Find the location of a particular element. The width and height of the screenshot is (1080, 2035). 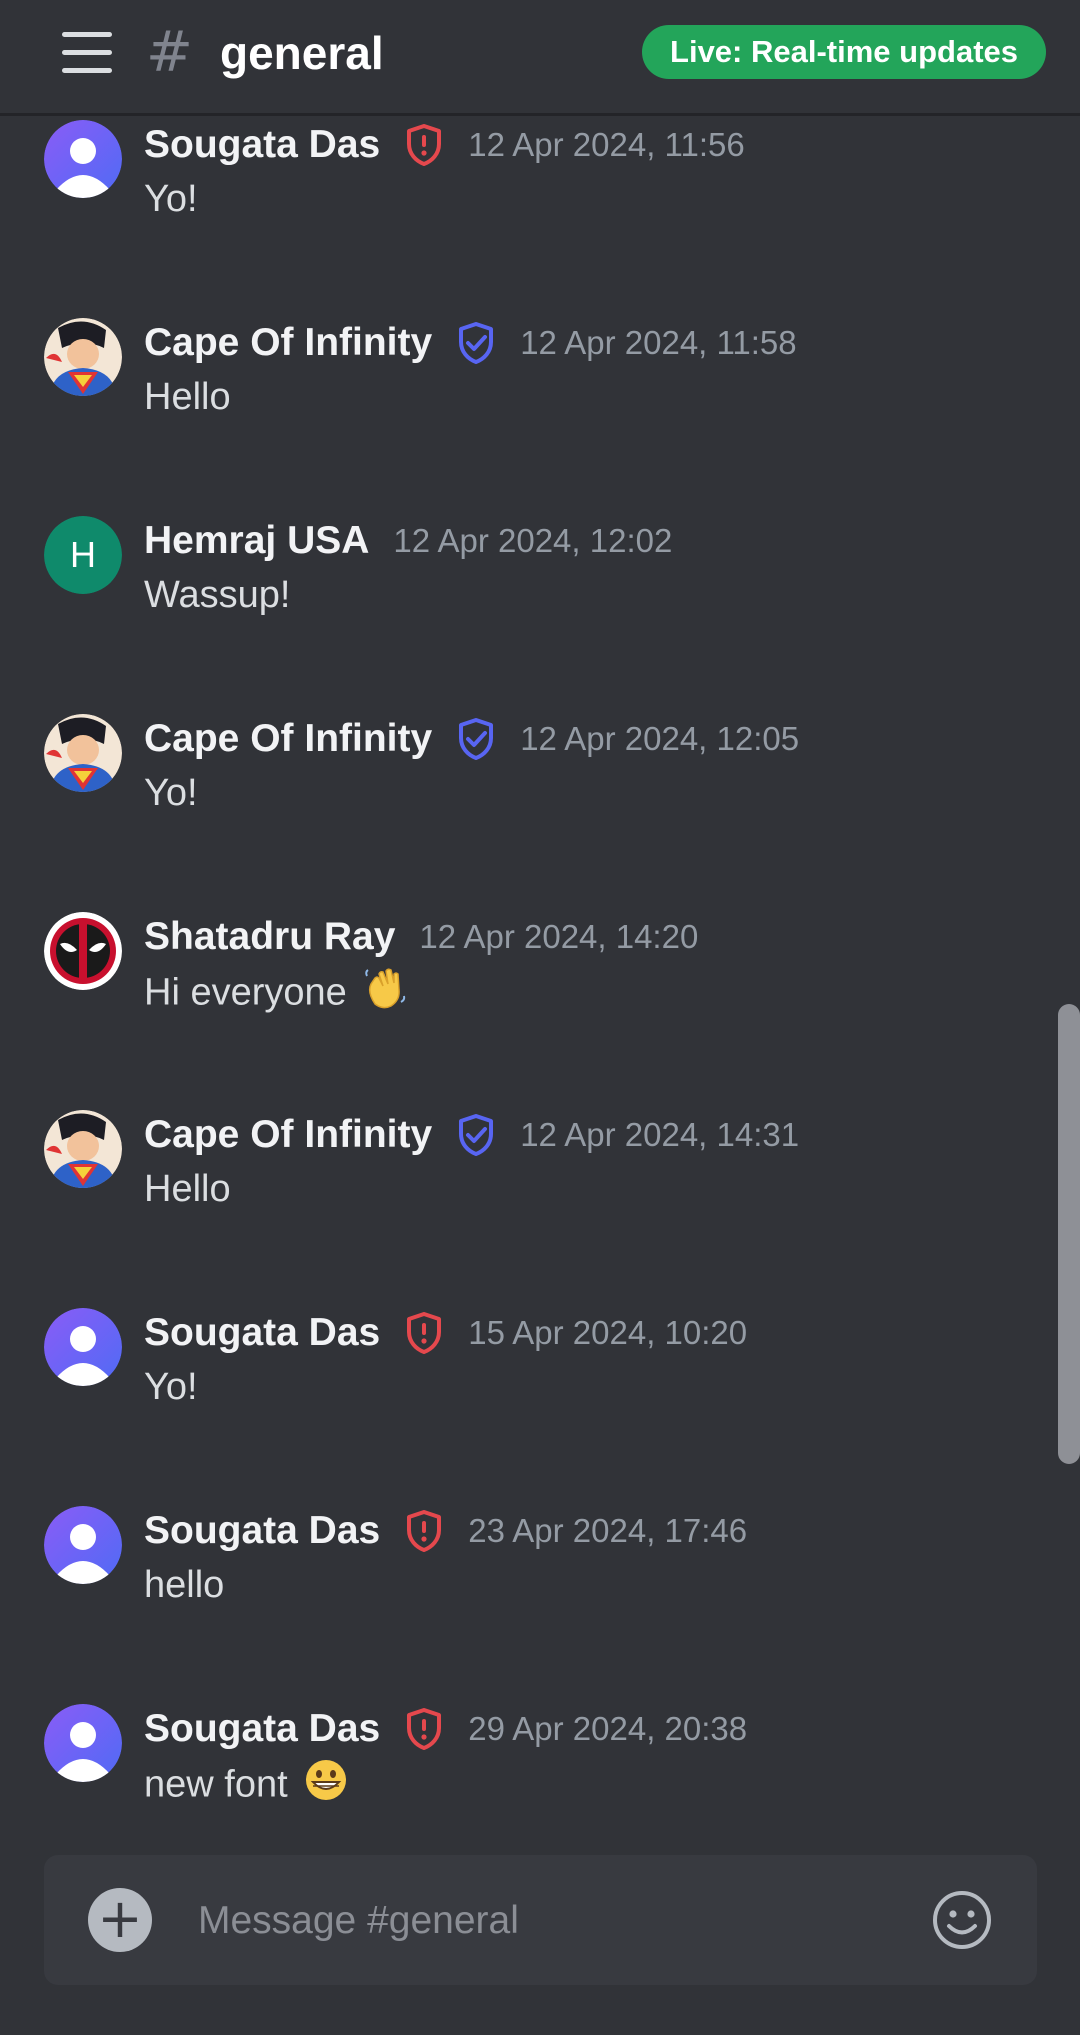

message-timestamp: 23 Apr 2024, 17:46 is located at coordinates (608, 1530).